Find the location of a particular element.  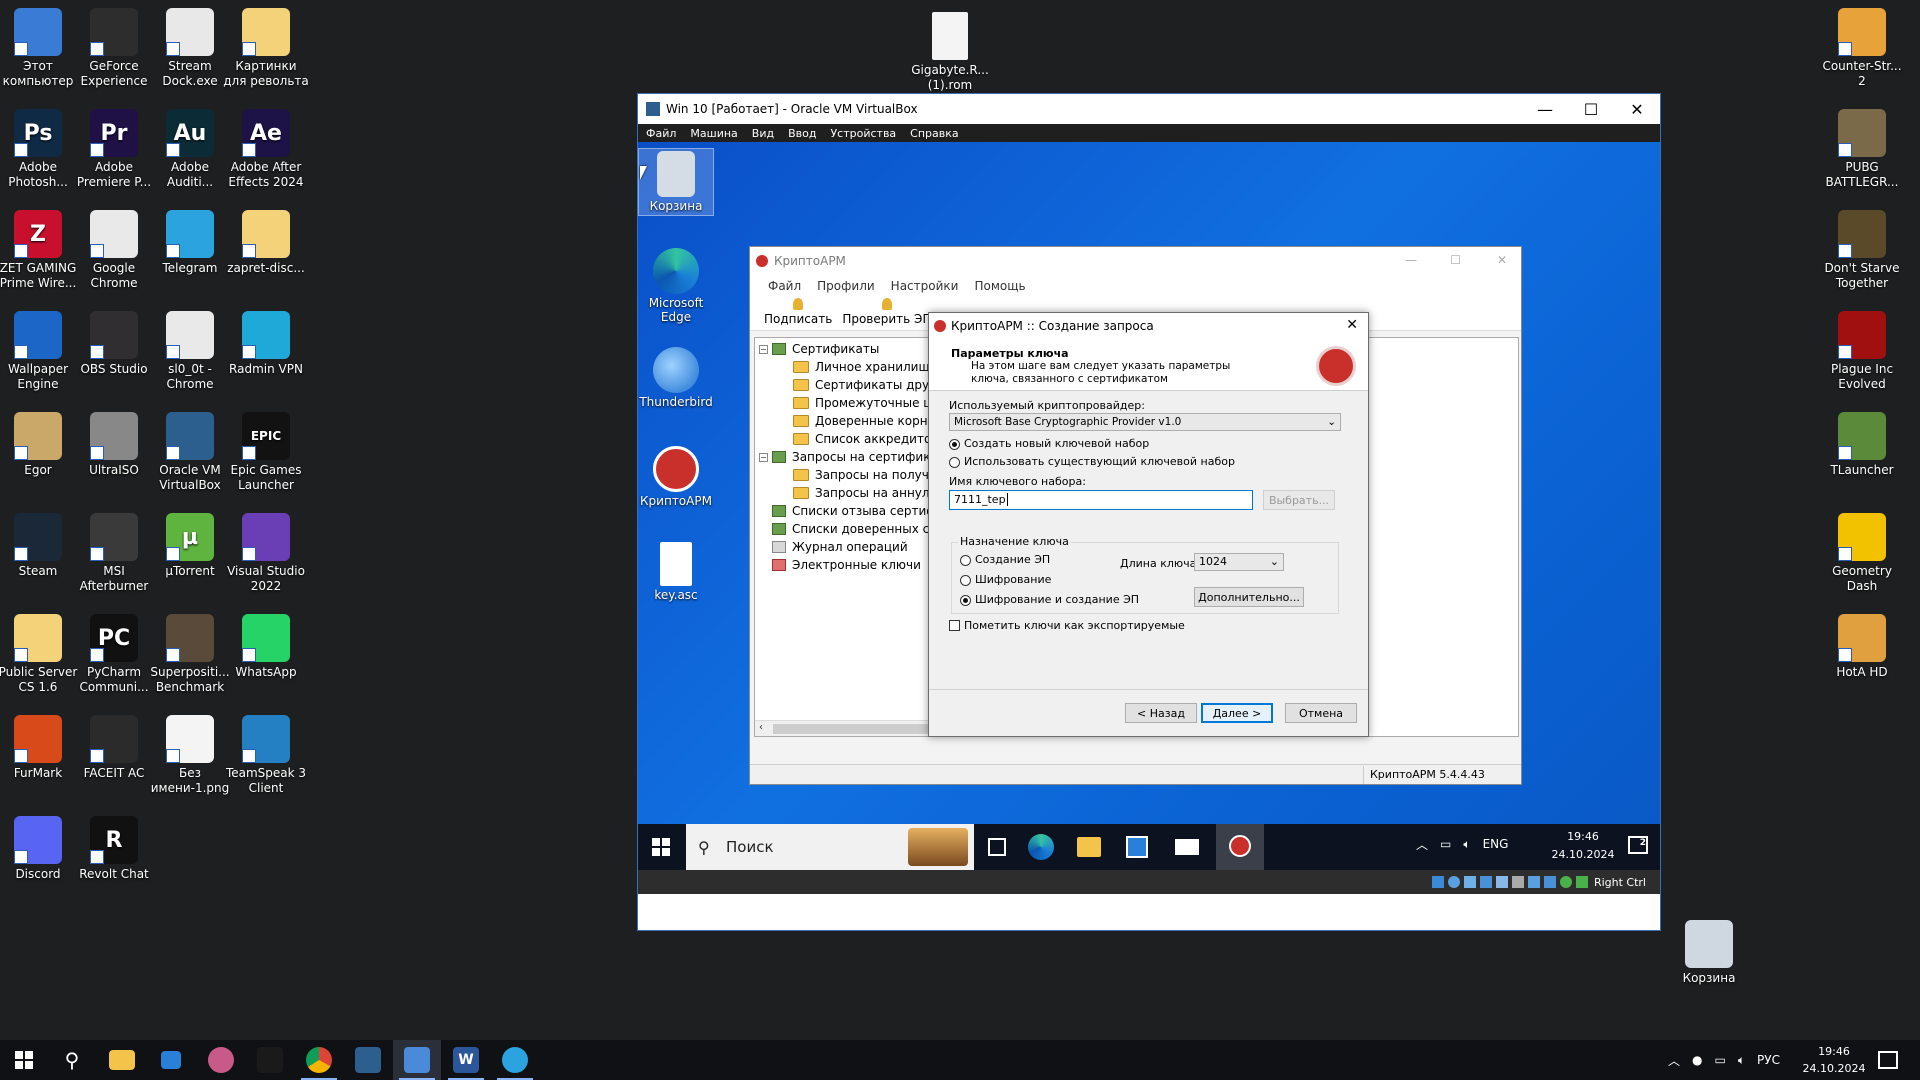

task-view-icon is located at coordinates (997, 847).